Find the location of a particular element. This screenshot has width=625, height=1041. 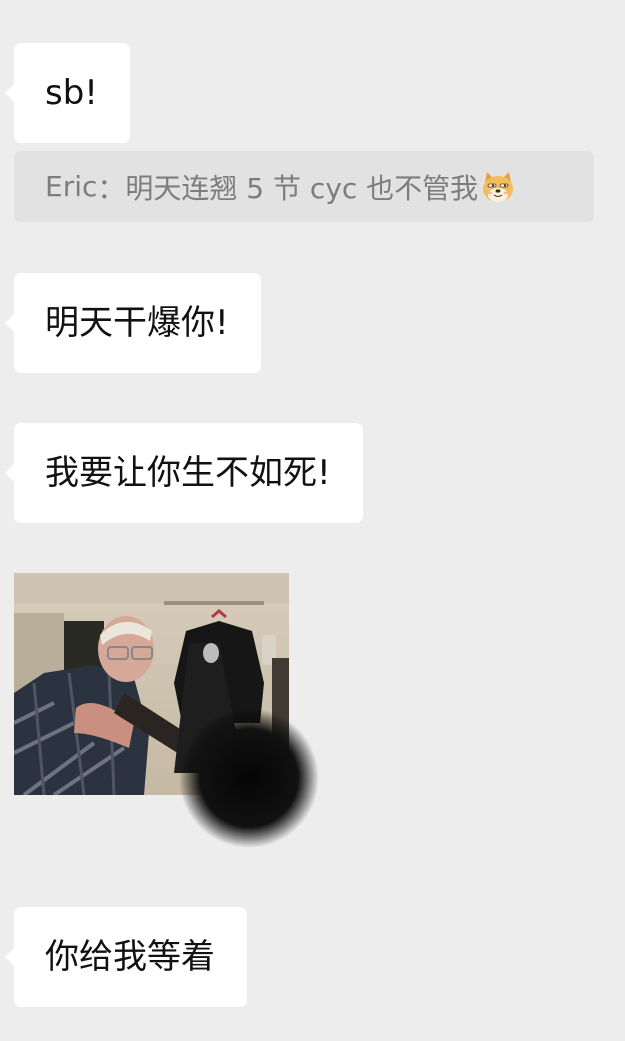

quoted-reply: Eric：明天连翘 5 节 cyc 也不管我 is located at coordinates (304, 186).